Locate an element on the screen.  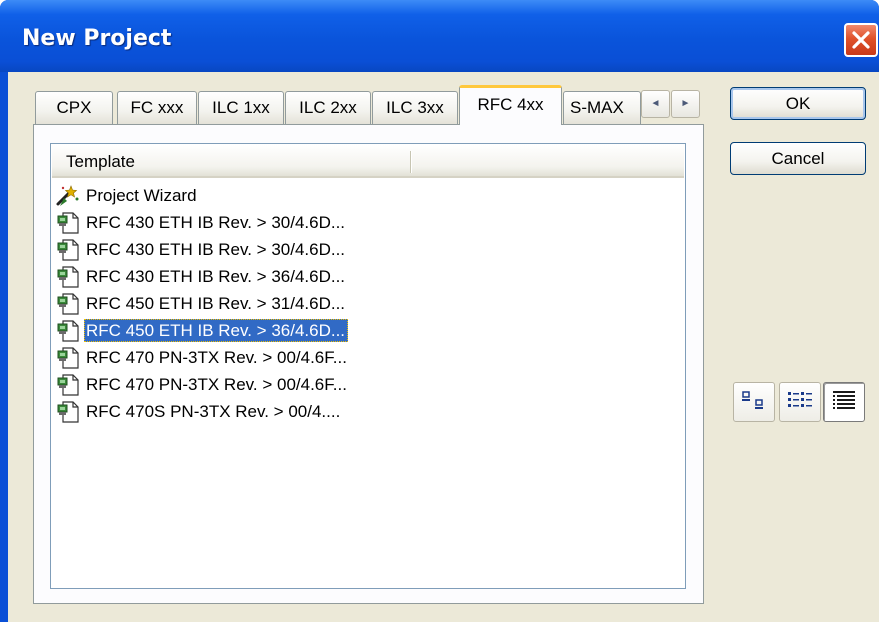
window-title: New Project is located at coordinates (97, 38).